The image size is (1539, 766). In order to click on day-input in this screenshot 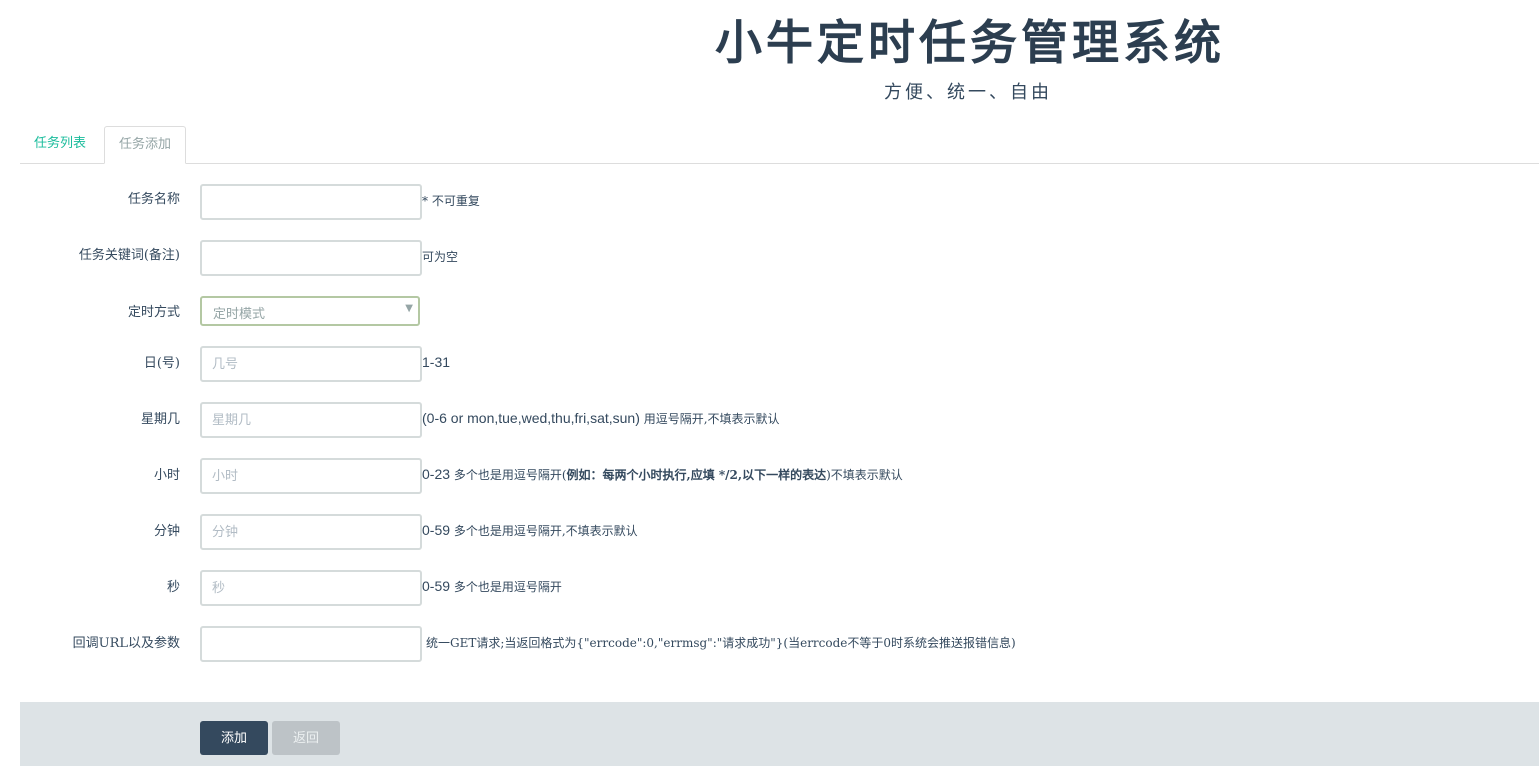, I will do `click(311, 364)`.